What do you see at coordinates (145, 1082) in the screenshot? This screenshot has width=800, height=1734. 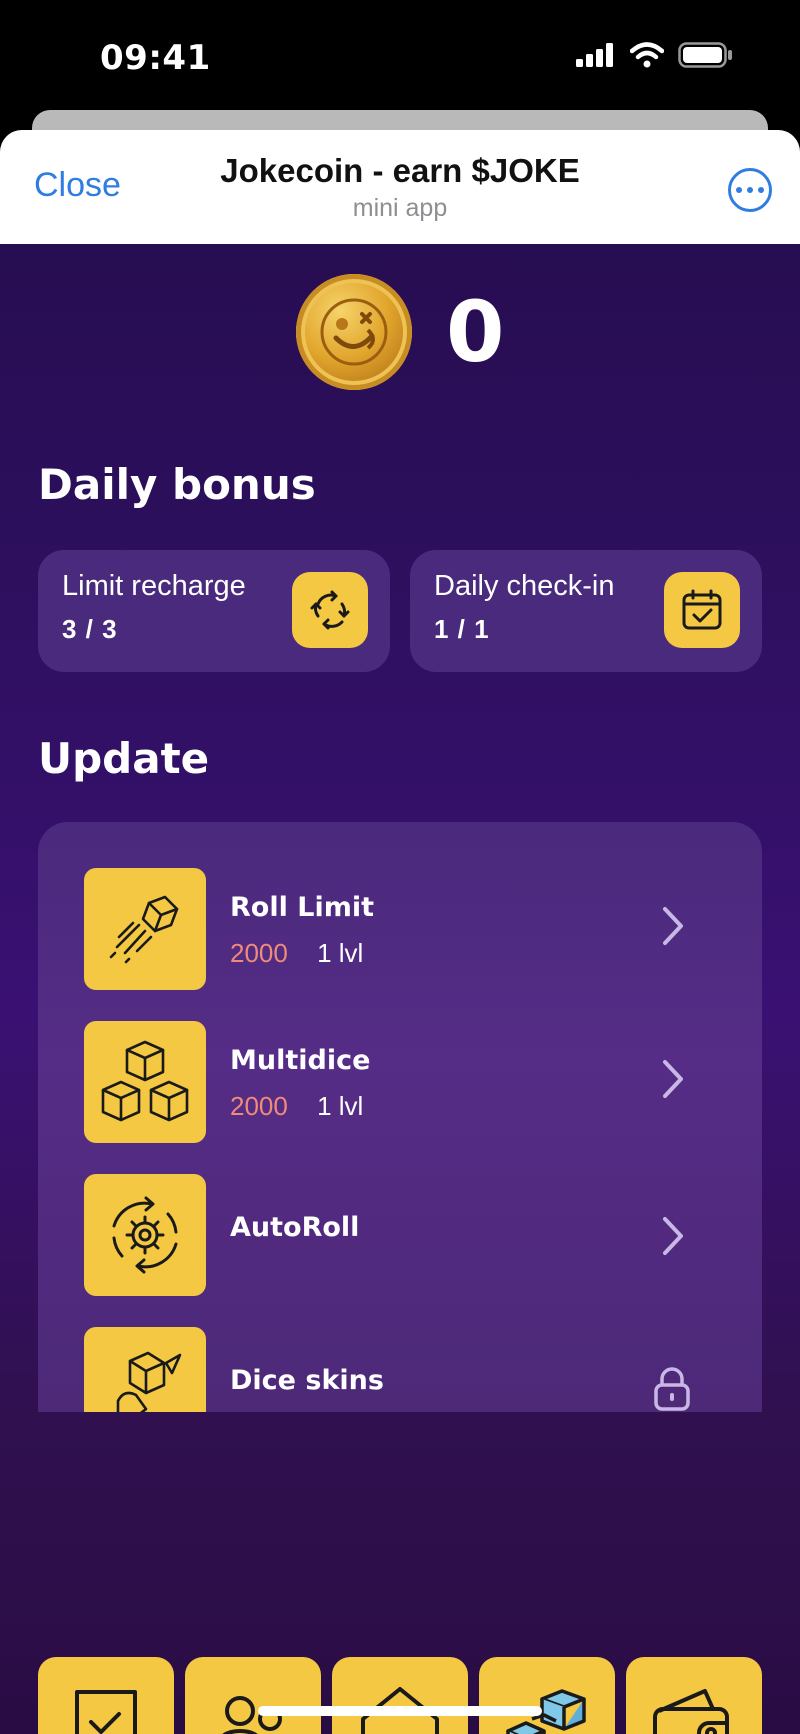 I see `cubes-icon` at bounding box center [145, 1082].